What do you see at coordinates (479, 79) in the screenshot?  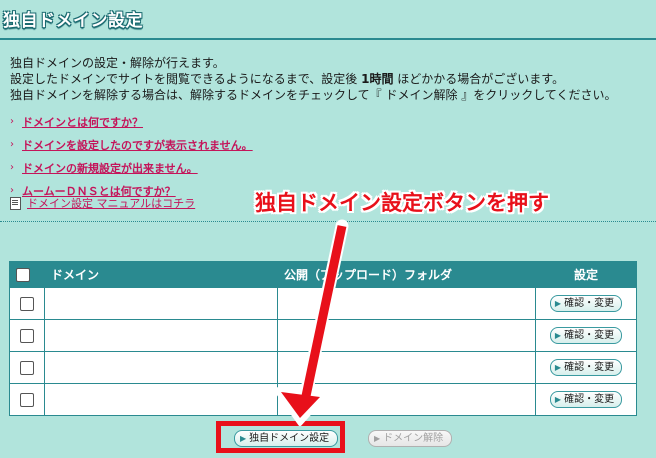 I see `intro-line-2-post: ほどかかる場合がございます。` at bounding box center [479, 79].